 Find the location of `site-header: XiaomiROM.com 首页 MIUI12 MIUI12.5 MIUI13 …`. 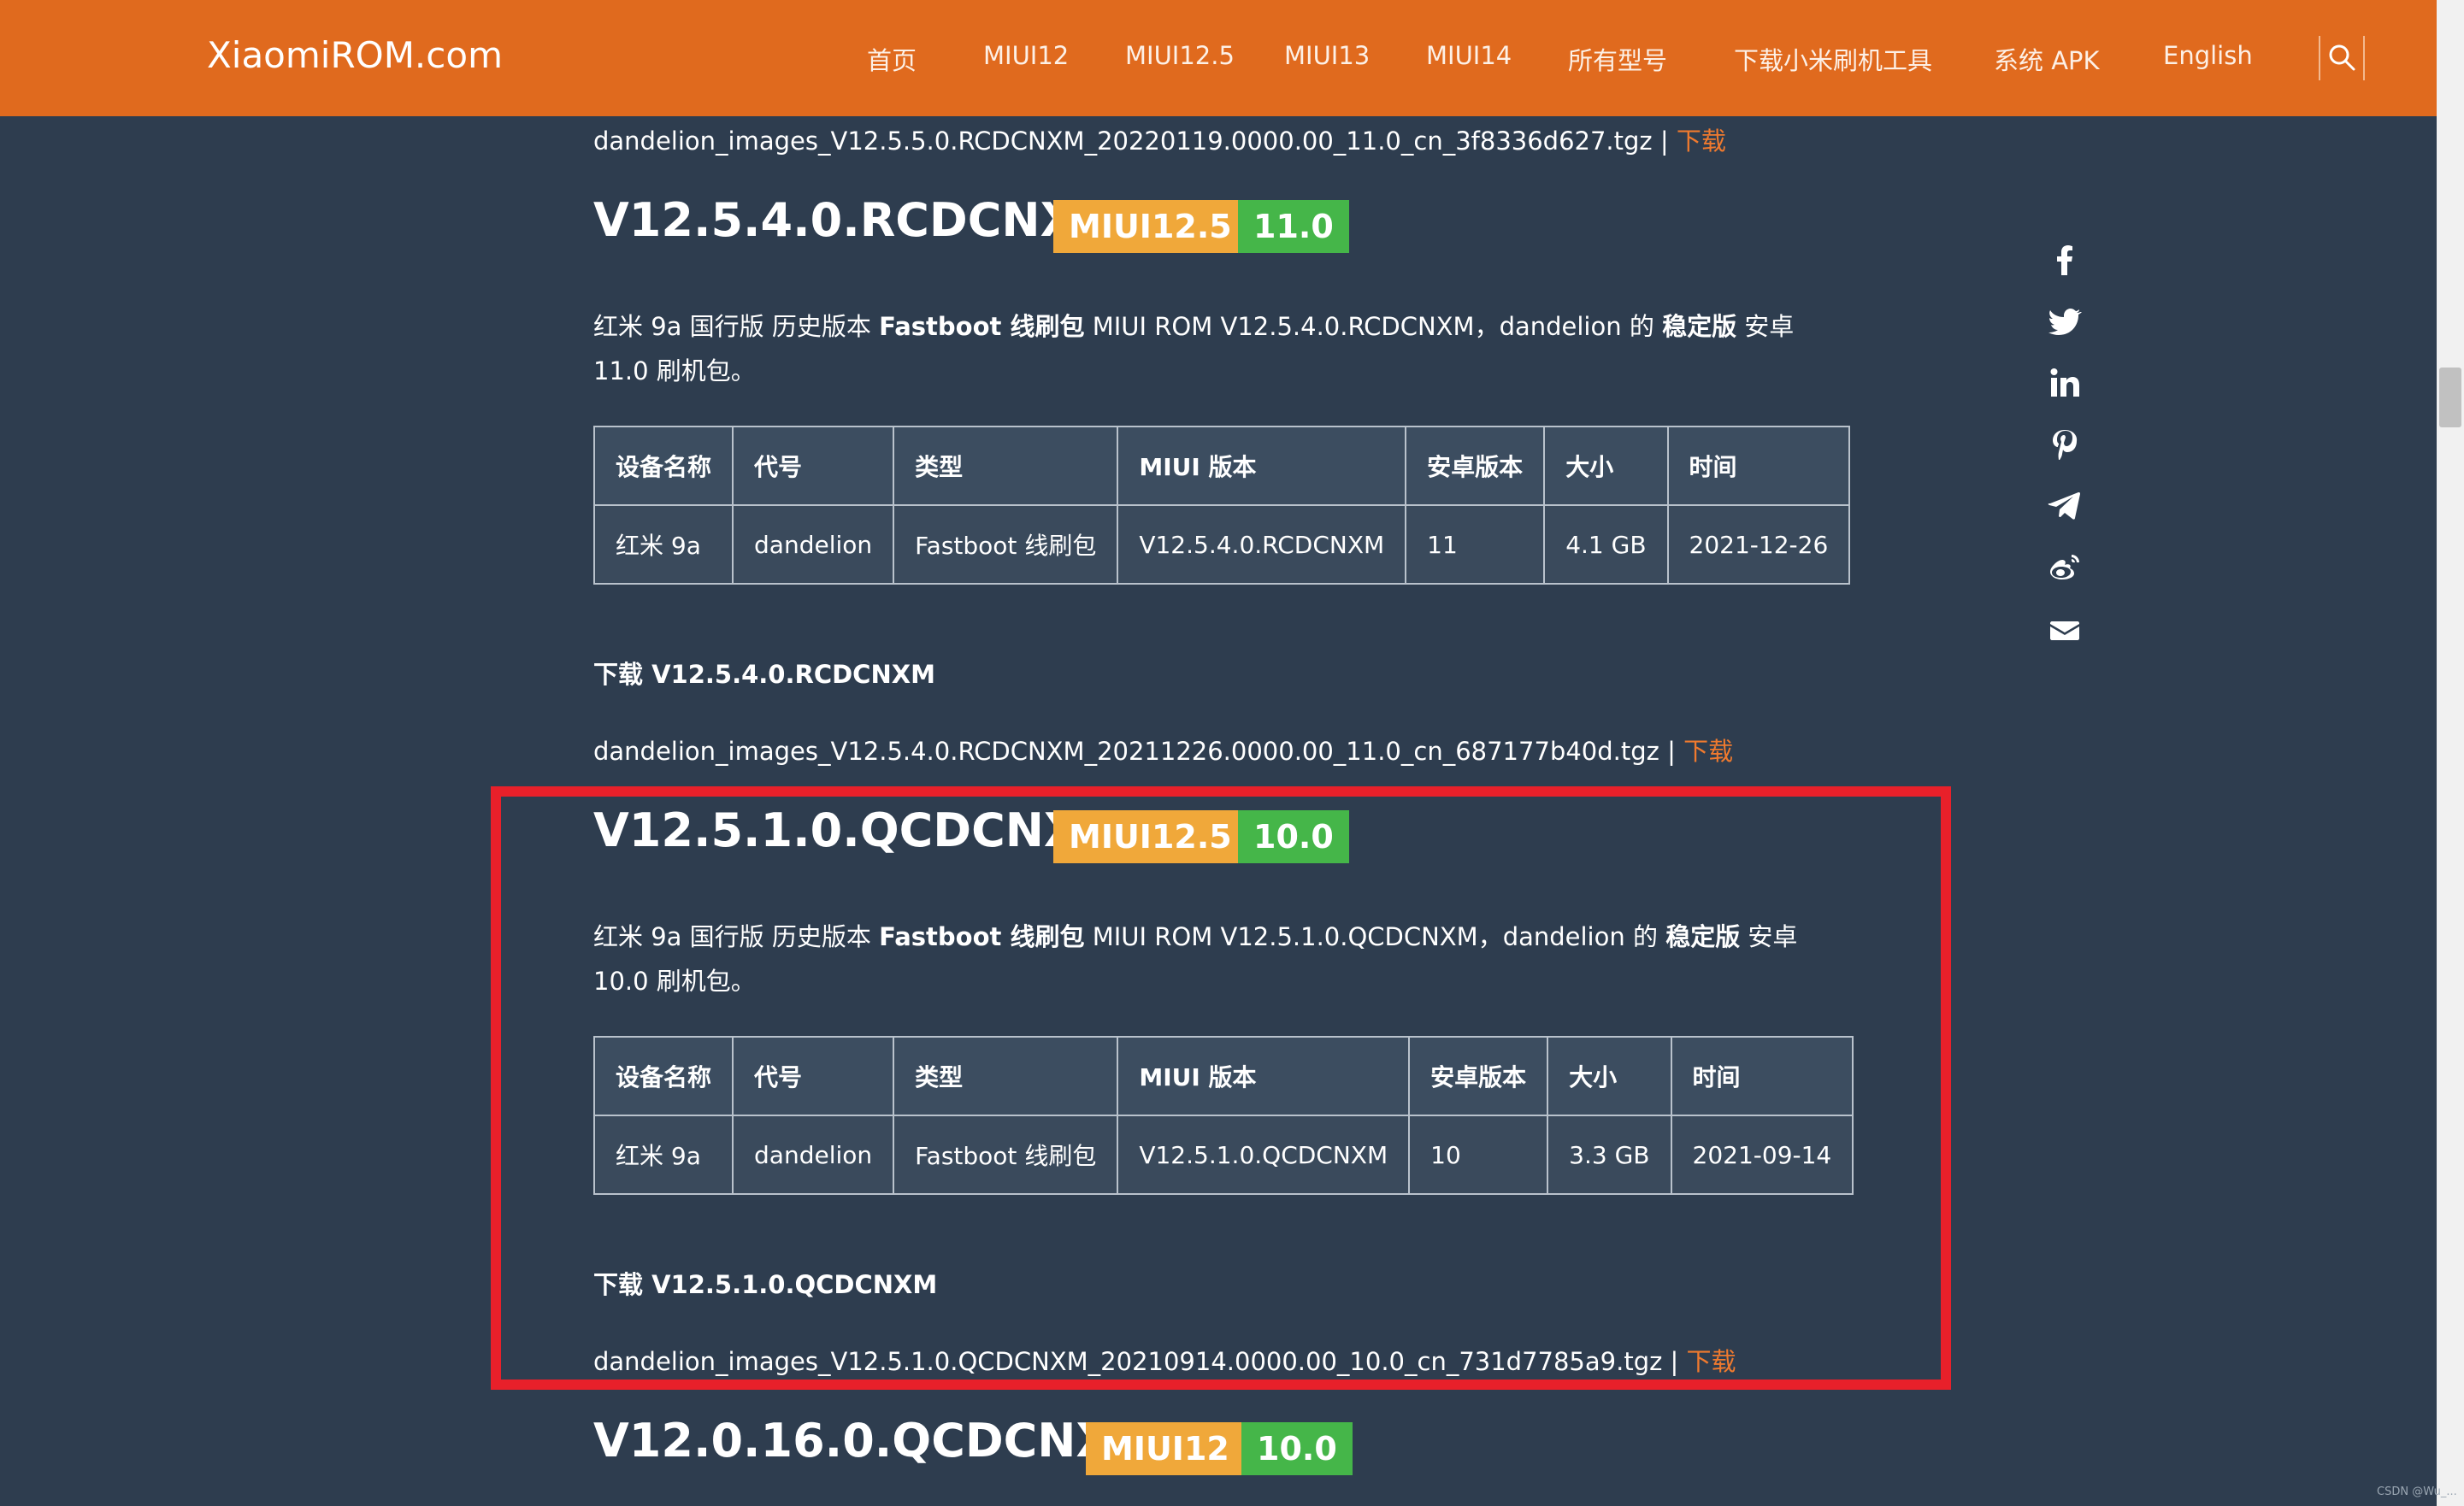

site-header: XiaomiROM.com 首页 MIUI12 MIUI12.5 MIUI13 … is located at coordinates (1218, 58).